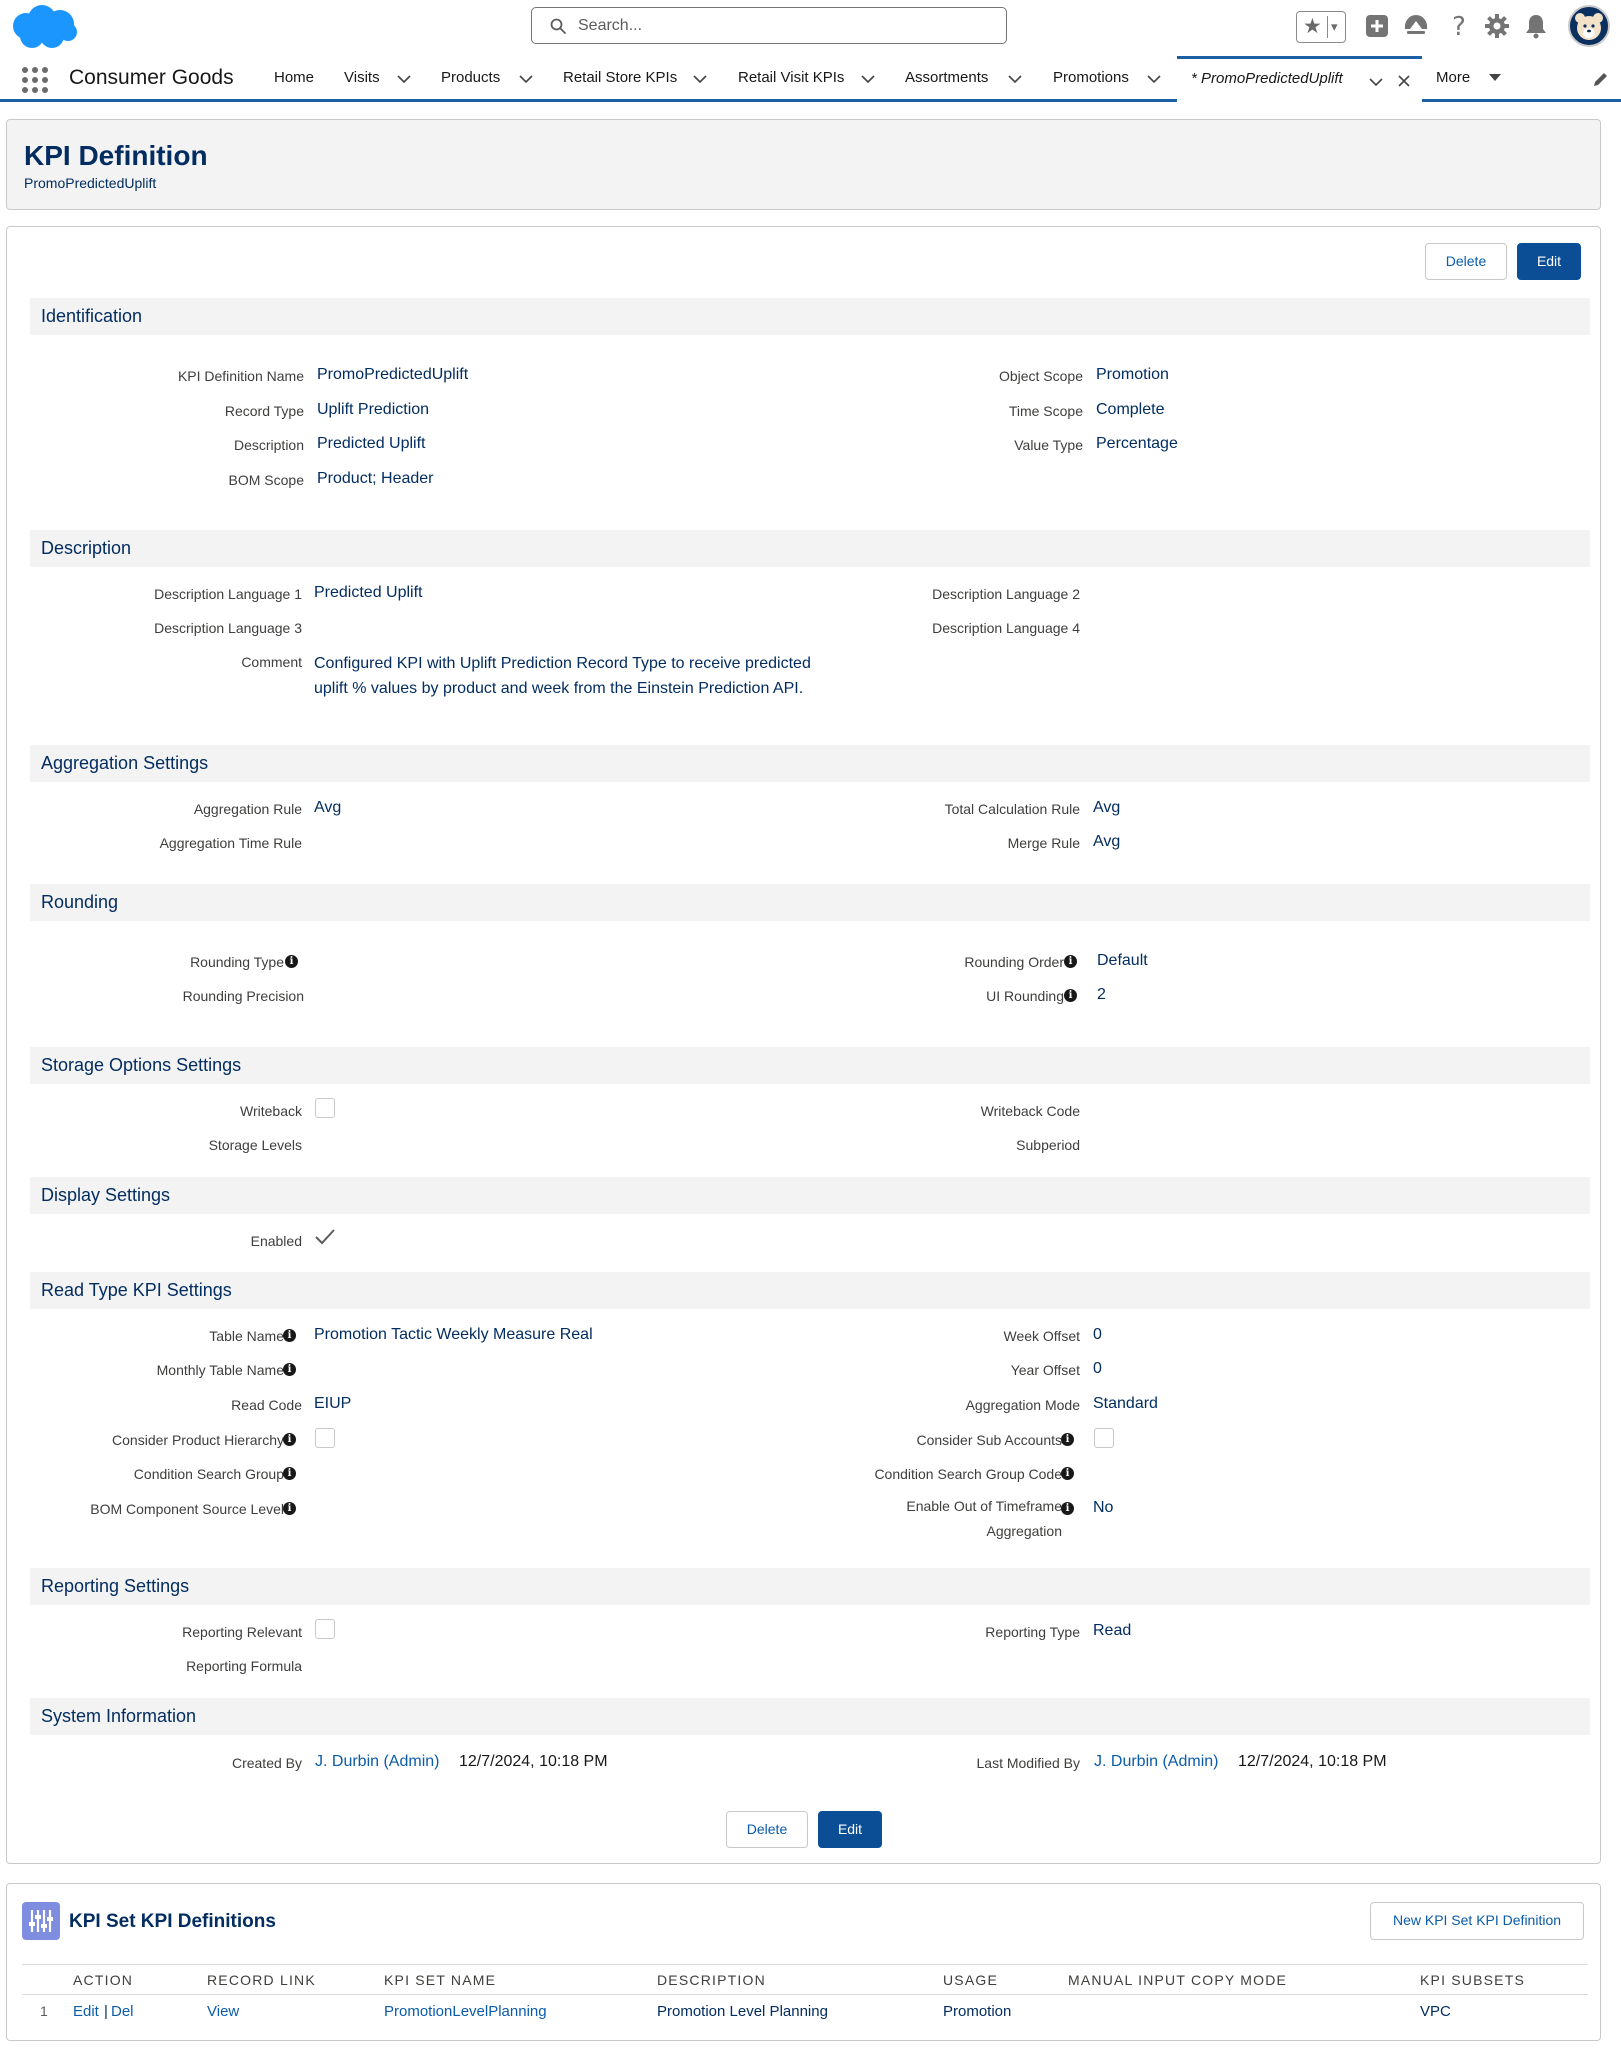 This screenshot has height=2048, width=1621. Describe the element at coordinates (810, 1195) in the screenshot. I see `section-display-settings: Display Settings` at that location.